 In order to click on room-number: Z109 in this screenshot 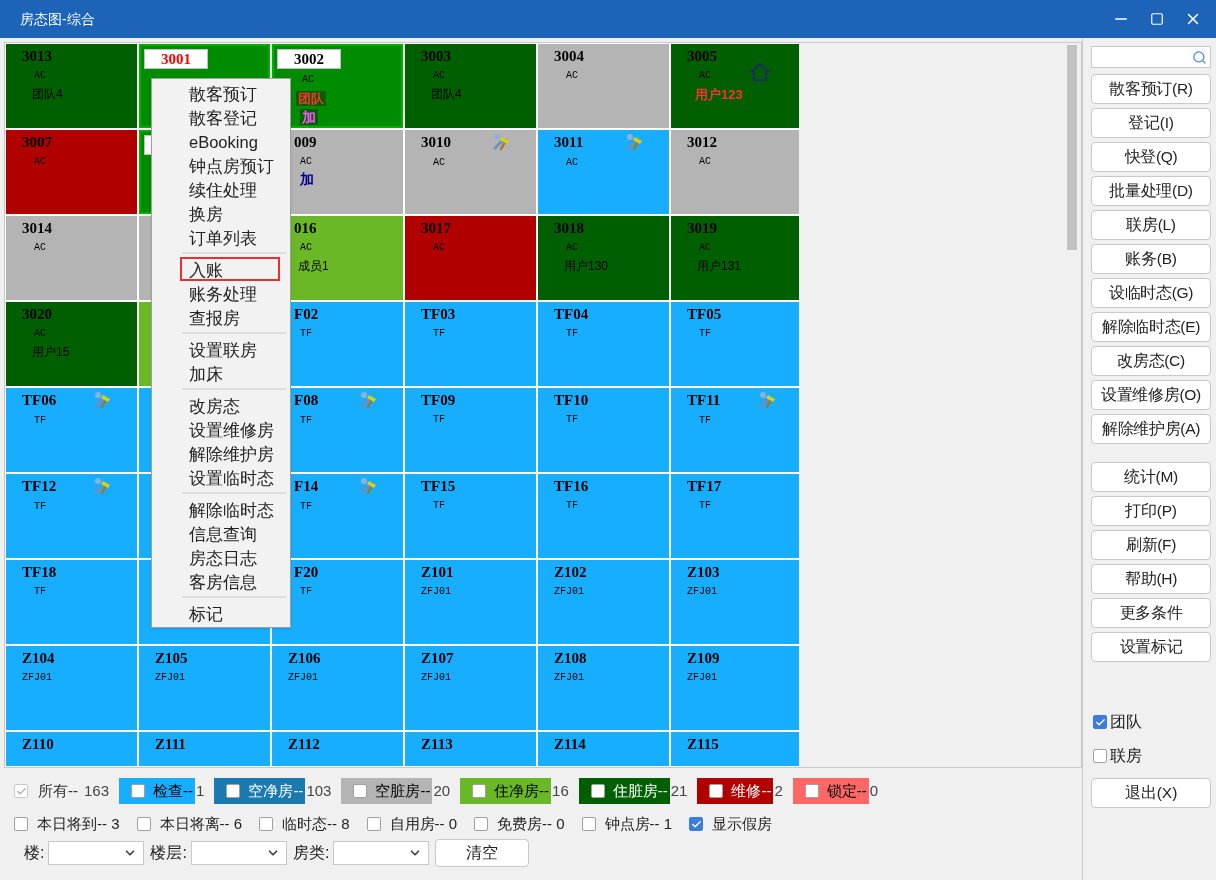, I will do `click(703, 658)`.